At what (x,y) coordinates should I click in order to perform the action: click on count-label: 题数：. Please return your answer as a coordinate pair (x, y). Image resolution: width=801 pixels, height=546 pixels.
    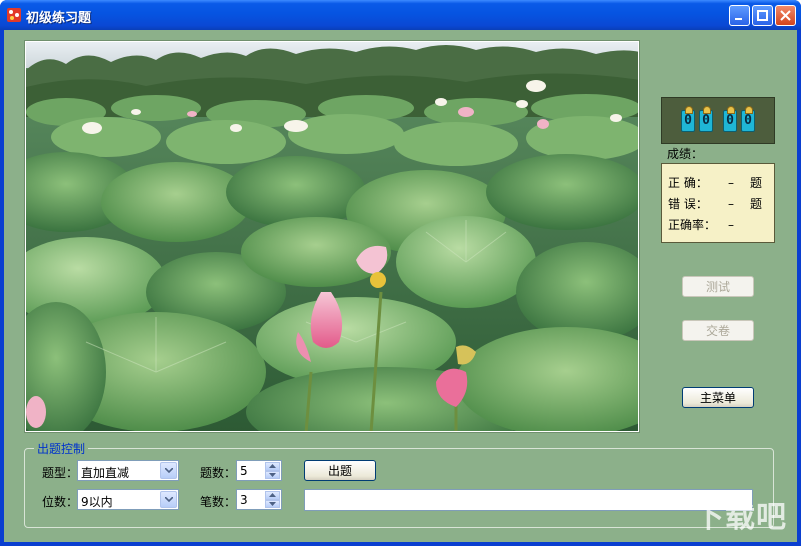
    Looking at the image, I should click on (218, 473).